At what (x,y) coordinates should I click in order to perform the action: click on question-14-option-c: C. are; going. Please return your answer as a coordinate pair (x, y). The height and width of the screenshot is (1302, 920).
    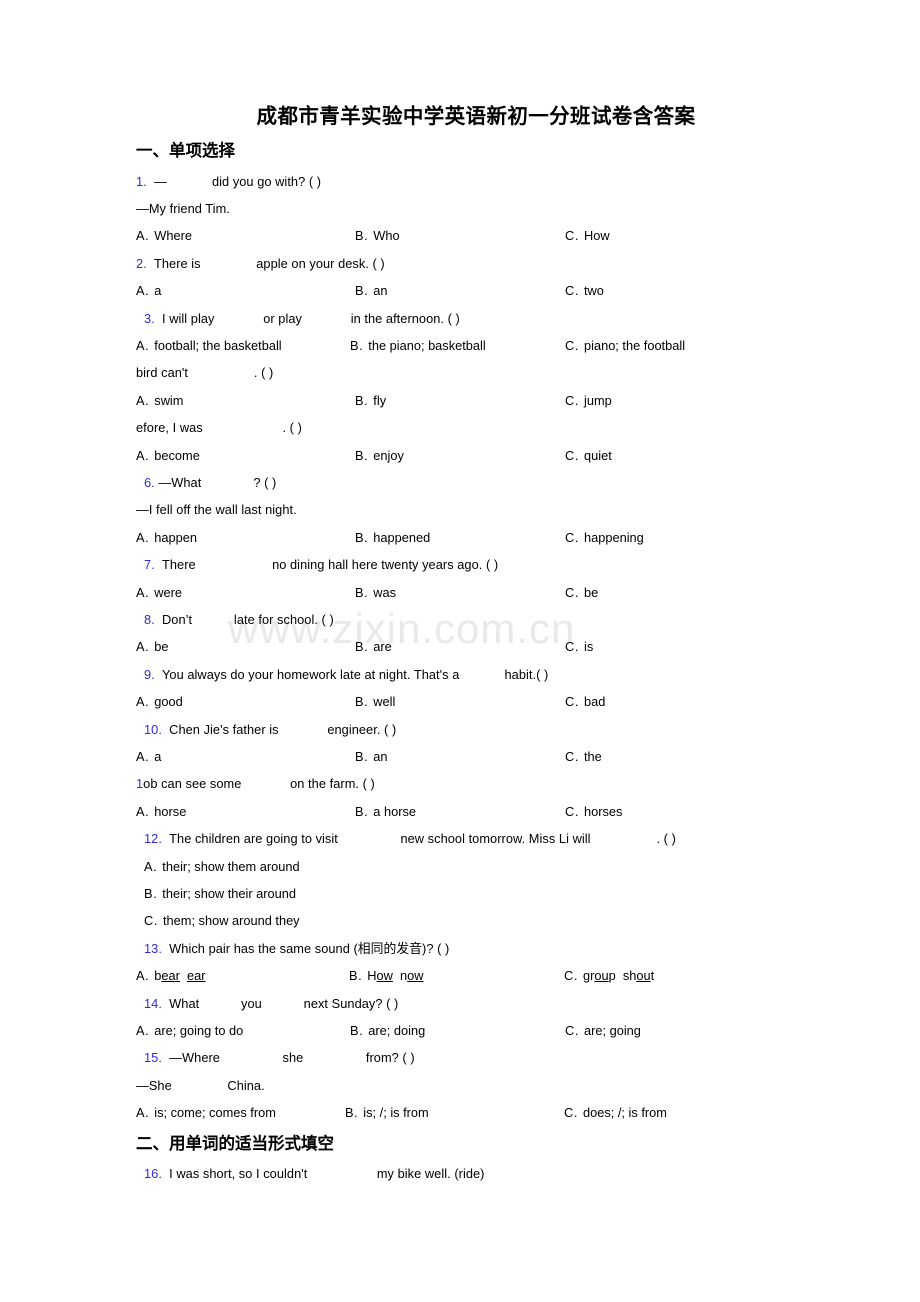
    Looking at the image, I should click on (603, 1030).